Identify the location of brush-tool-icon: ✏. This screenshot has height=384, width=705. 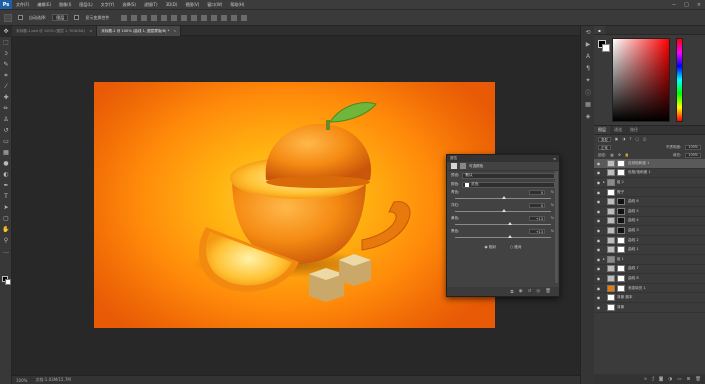
(6, 108).